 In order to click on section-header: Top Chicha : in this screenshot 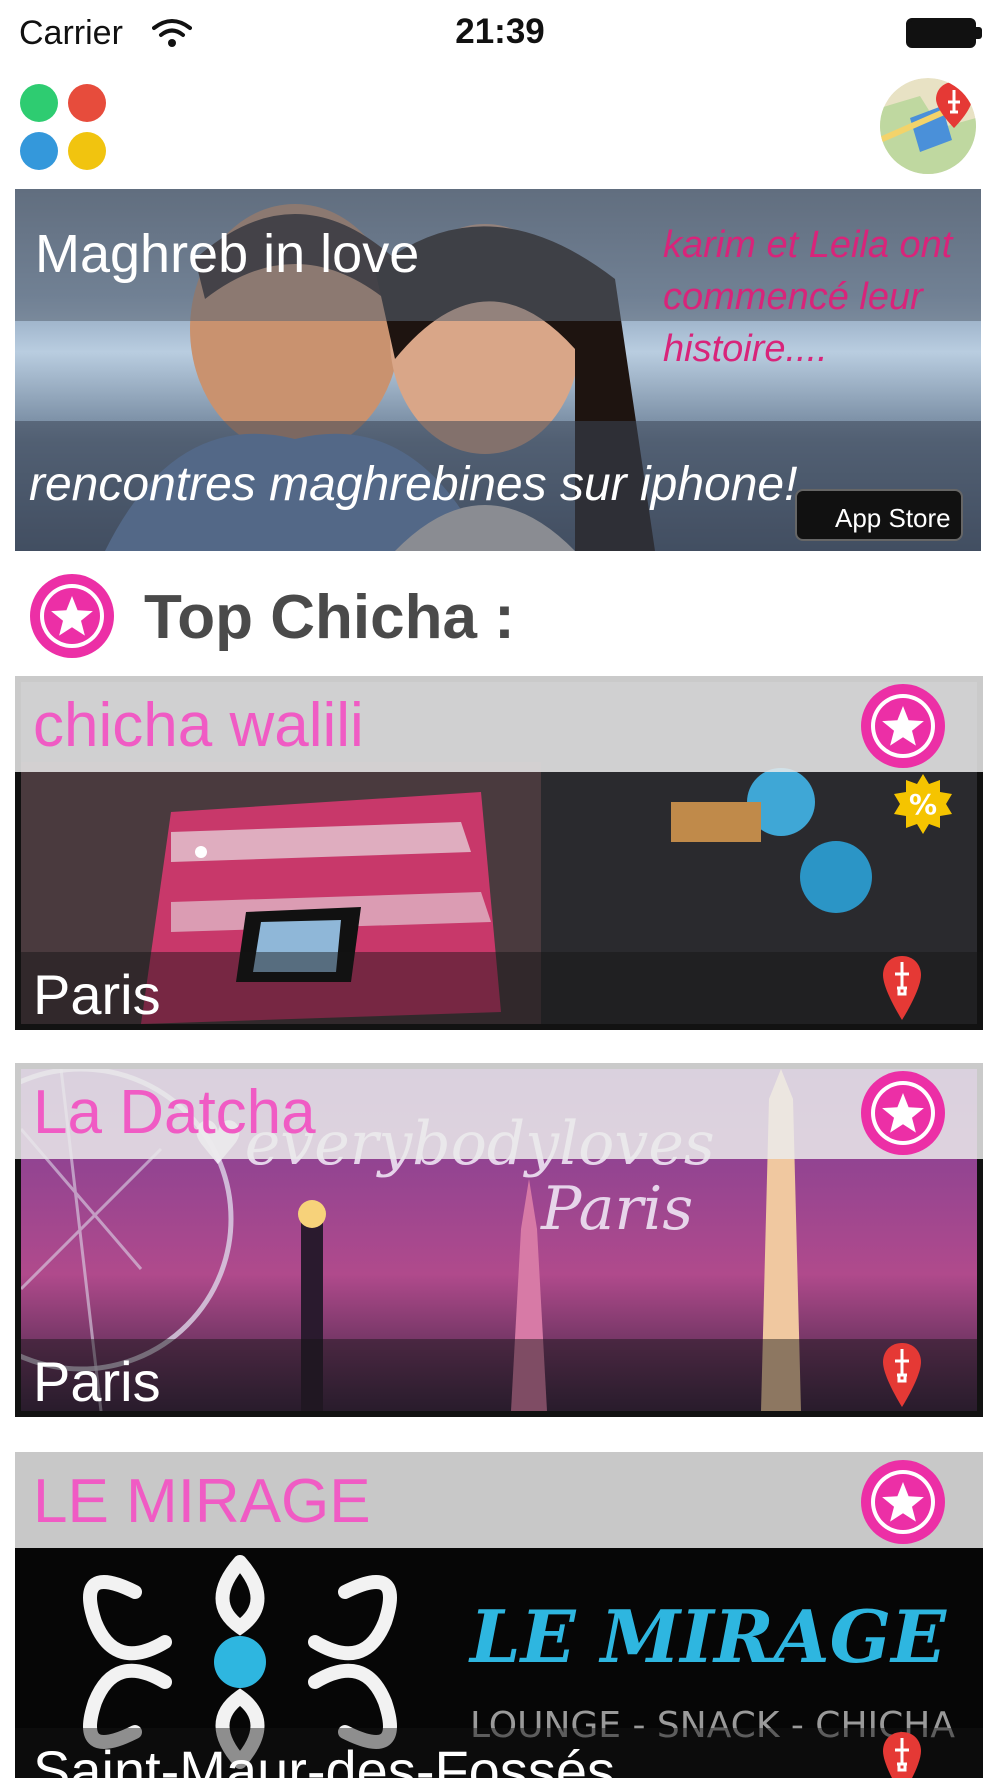, I will do `click(500, 615)`.